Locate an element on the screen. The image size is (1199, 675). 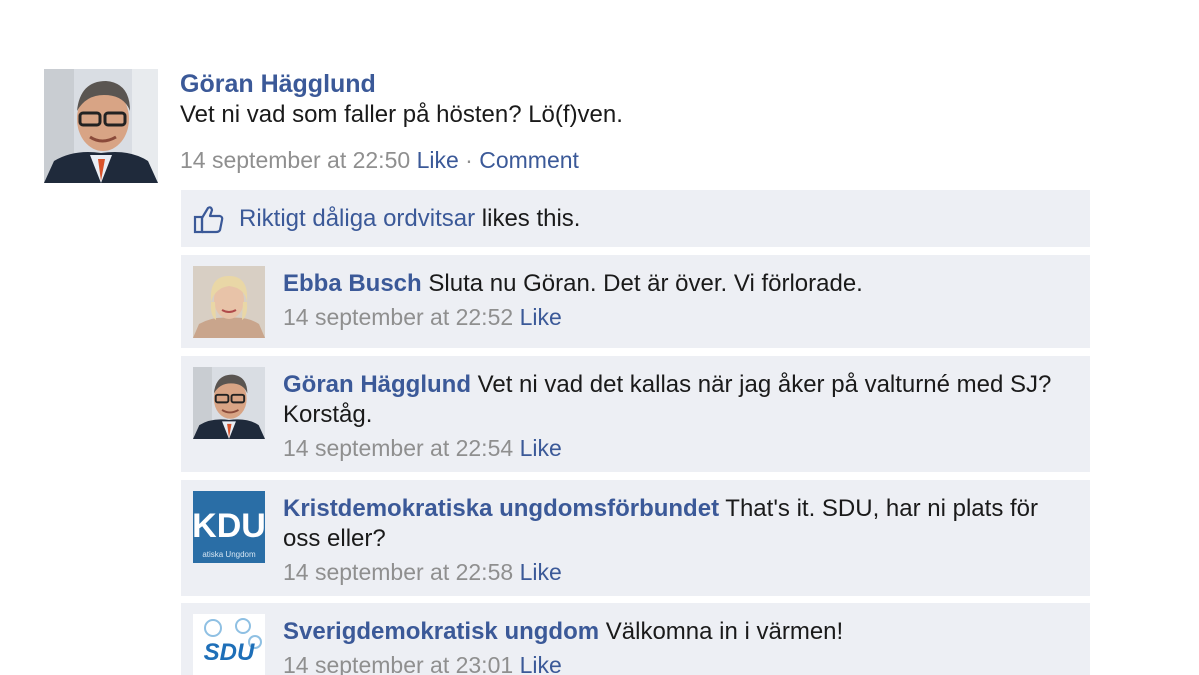
comment-timestamp: 14 september at 22:58 is located at coordinates (398, 572).